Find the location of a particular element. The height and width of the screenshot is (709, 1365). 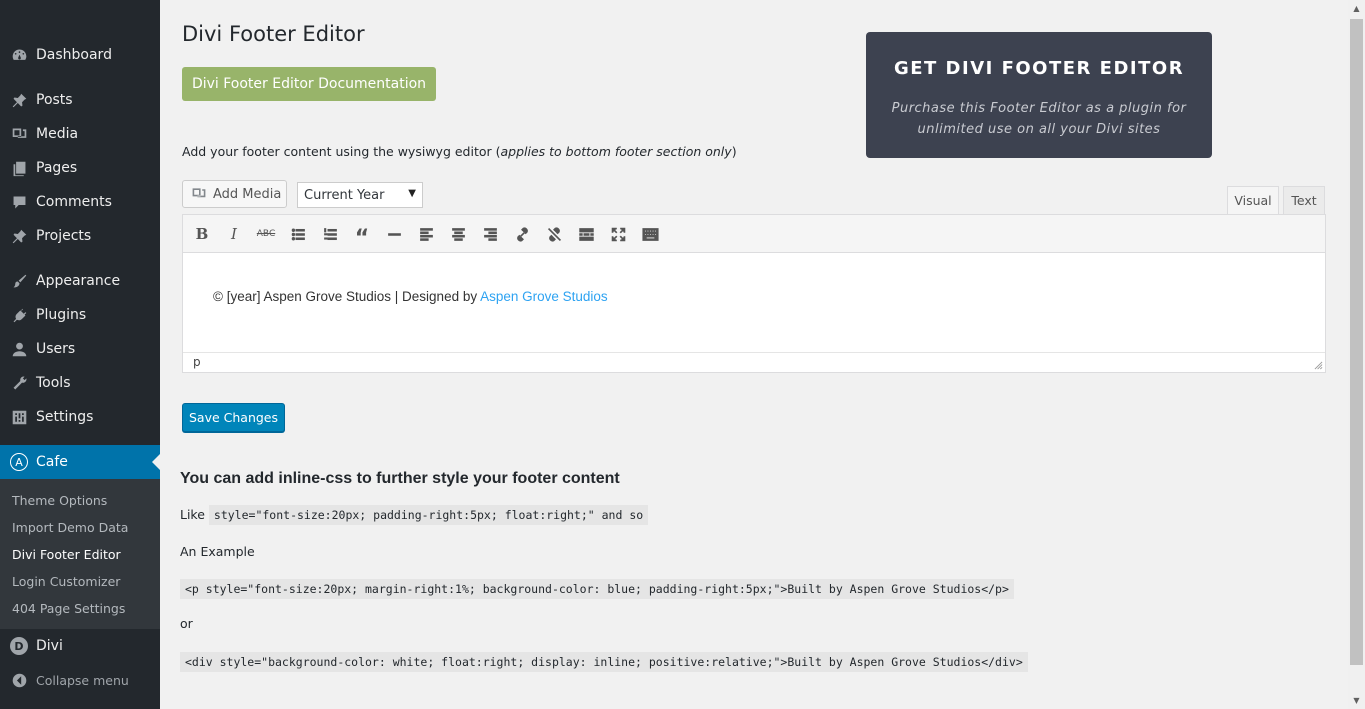

sidebar-item-label: Comments is located at coordinates (74, 202).